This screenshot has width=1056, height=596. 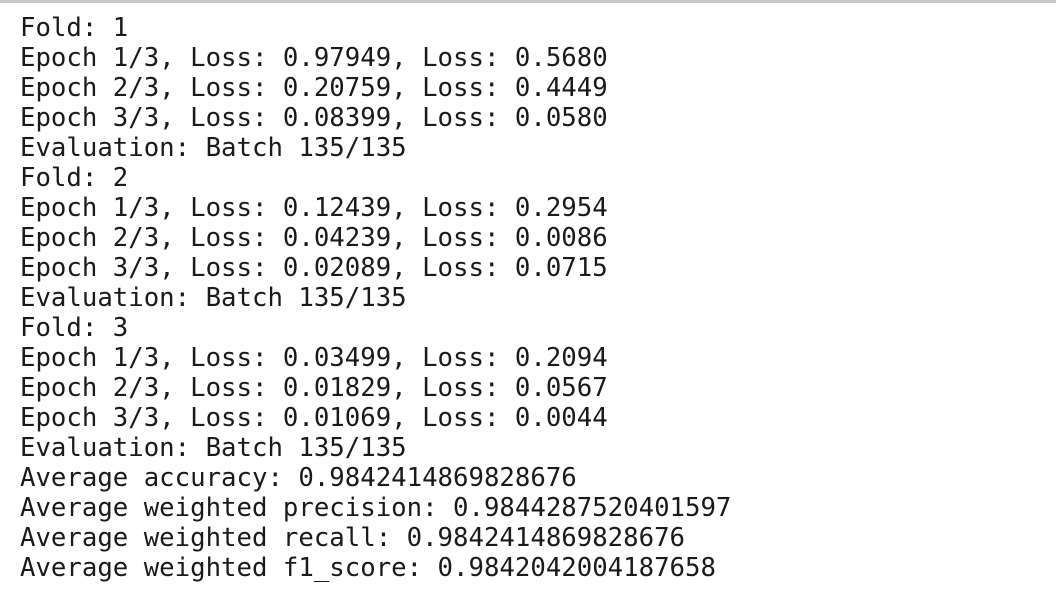 What do you see at coordinates (74, 178) in the screenshot?
I see `fold-header: Fold: 2` at bounding box center [74, 178].